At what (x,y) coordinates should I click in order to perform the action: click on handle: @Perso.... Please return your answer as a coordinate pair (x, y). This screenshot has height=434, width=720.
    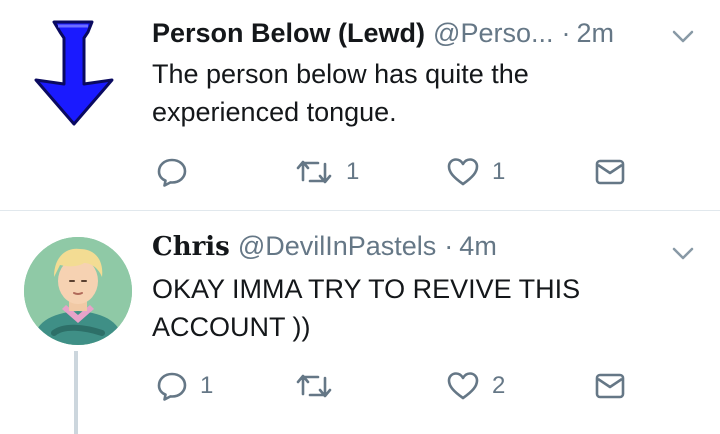
    Looking at the image, I should click on (493, 33).